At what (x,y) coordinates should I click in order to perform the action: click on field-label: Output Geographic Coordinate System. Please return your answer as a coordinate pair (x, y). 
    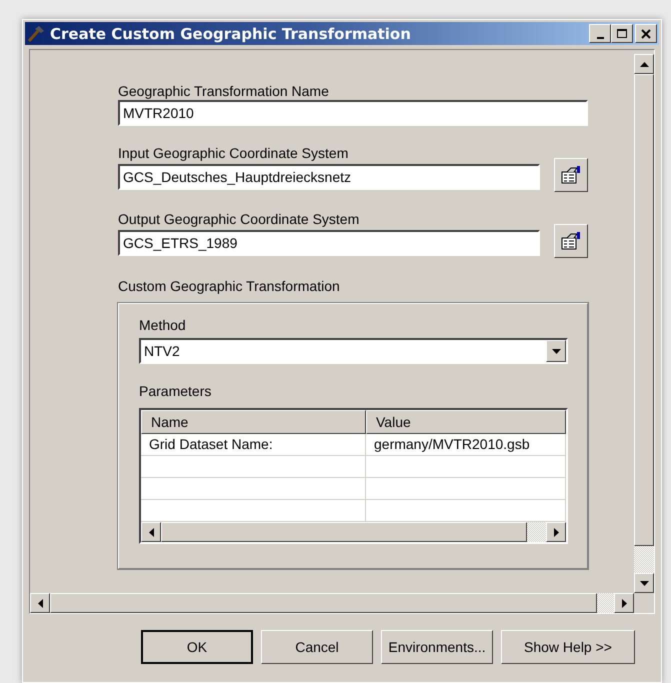
    Looking at the image, I should click on (239, 219).